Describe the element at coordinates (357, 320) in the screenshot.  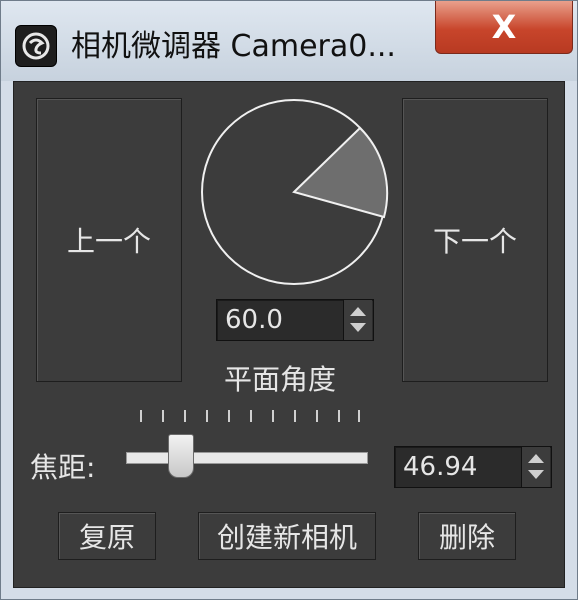
I see `angle-spin-arrows` at that location.